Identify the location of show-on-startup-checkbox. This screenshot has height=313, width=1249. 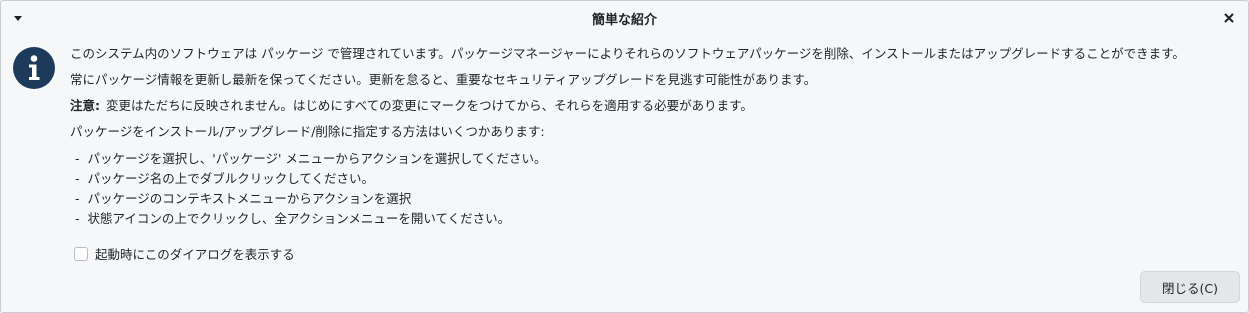
(81, 253).